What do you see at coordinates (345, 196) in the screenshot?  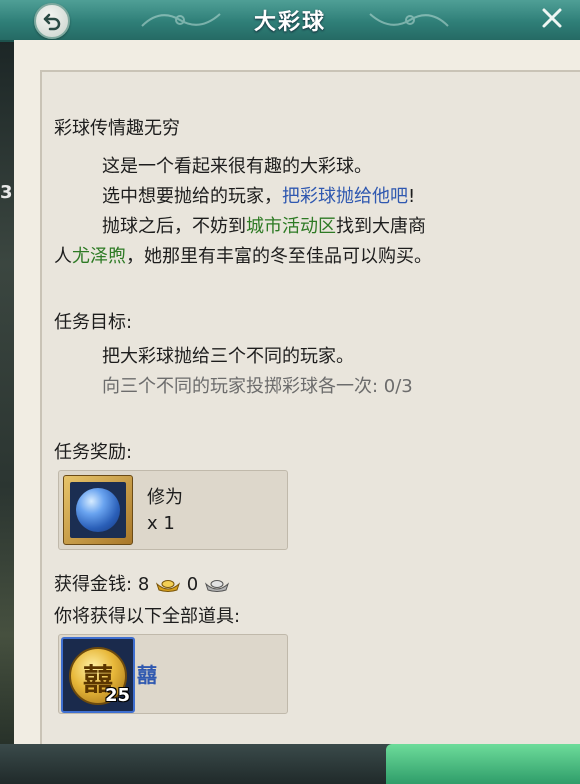 I see `throw-ball-link: 把彩球抛给他吧` at bounding box center [345, 196].